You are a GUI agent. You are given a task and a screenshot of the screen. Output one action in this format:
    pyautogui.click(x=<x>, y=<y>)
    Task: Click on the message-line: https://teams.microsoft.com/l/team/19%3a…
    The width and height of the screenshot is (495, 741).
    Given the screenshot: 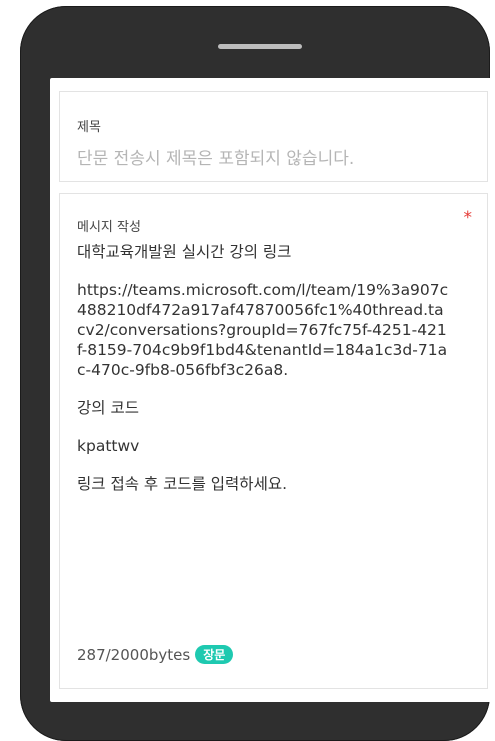 What is the action you would take?
    pyautogui.click(x=263, y=330)
    